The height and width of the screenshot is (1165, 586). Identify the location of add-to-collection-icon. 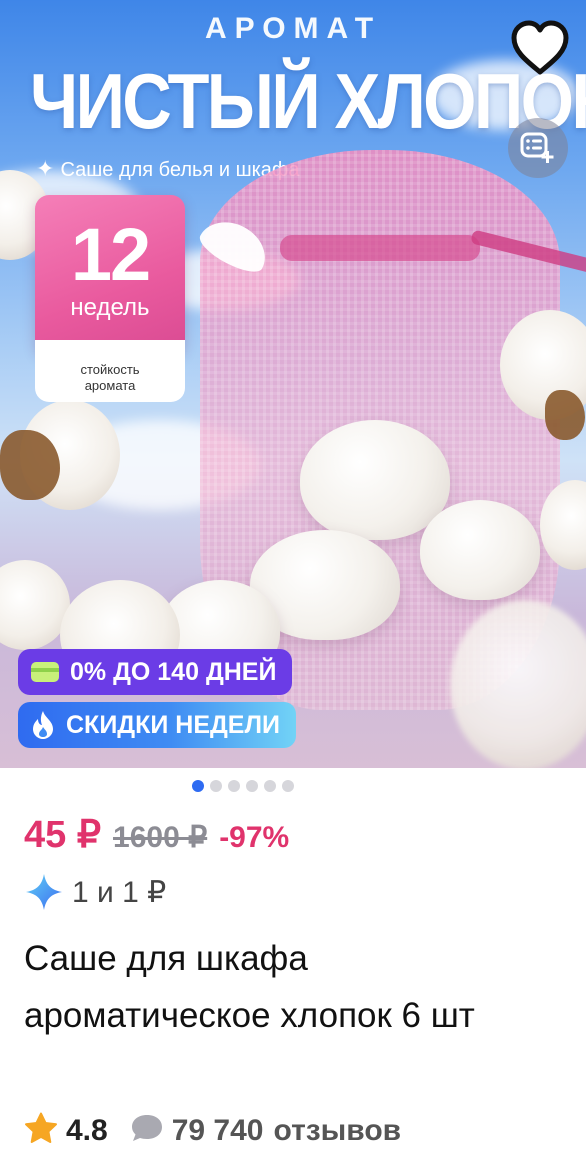
(537, 147).